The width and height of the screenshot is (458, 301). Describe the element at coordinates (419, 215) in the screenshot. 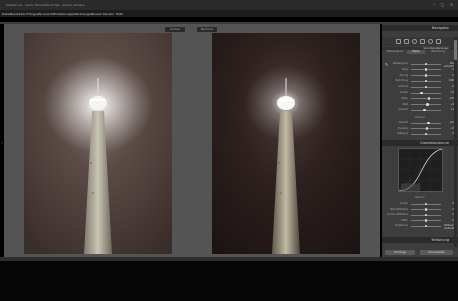

I see `region-slider-row: Dunkle Mitteltöne 0` at that location.